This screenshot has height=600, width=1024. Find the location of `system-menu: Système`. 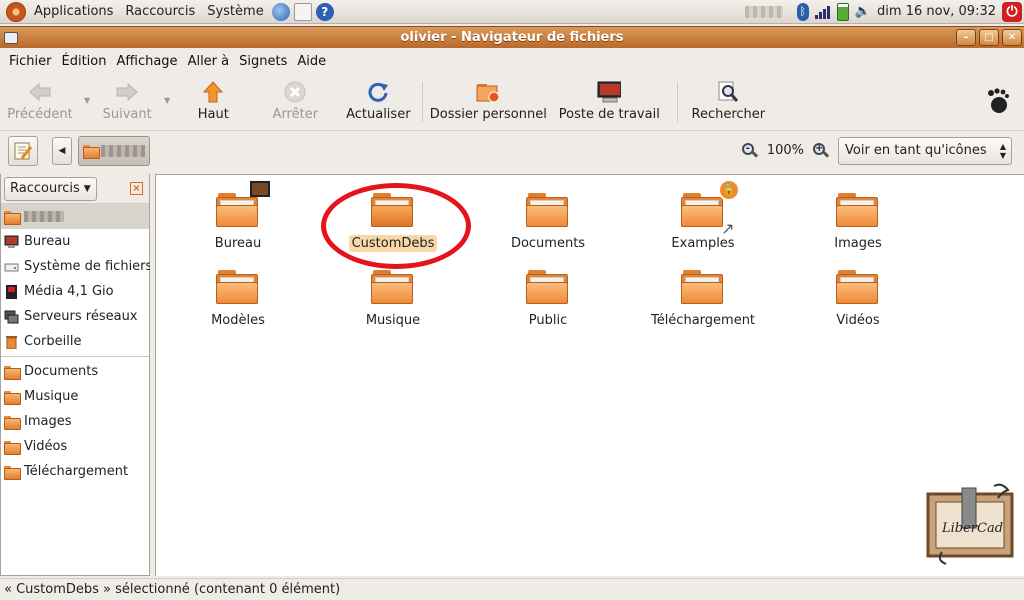

system-menu: Système is located at coordinates (235, 12).